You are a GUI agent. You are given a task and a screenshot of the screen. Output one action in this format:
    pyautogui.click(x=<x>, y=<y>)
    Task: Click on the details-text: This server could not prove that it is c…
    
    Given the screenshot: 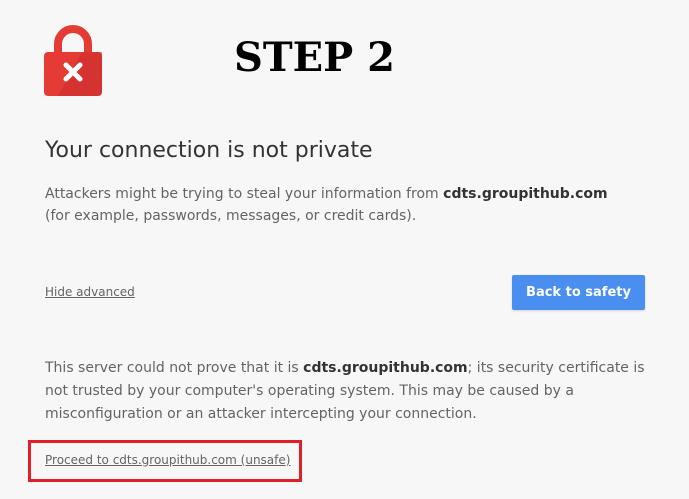 What is the action you would take?
    pyautogui.click(x=350, y=391)
    